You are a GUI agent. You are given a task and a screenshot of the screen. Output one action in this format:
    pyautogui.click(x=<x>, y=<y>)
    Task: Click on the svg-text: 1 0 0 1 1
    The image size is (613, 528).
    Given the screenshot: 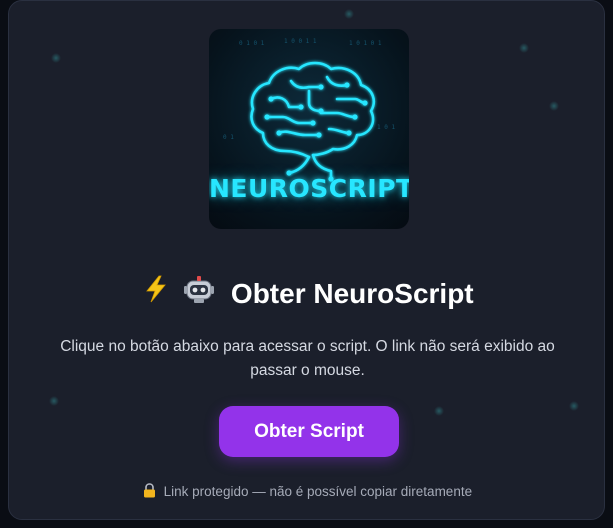 What is the action you would take?
    pyautogui.click(x=300, y=41)
    